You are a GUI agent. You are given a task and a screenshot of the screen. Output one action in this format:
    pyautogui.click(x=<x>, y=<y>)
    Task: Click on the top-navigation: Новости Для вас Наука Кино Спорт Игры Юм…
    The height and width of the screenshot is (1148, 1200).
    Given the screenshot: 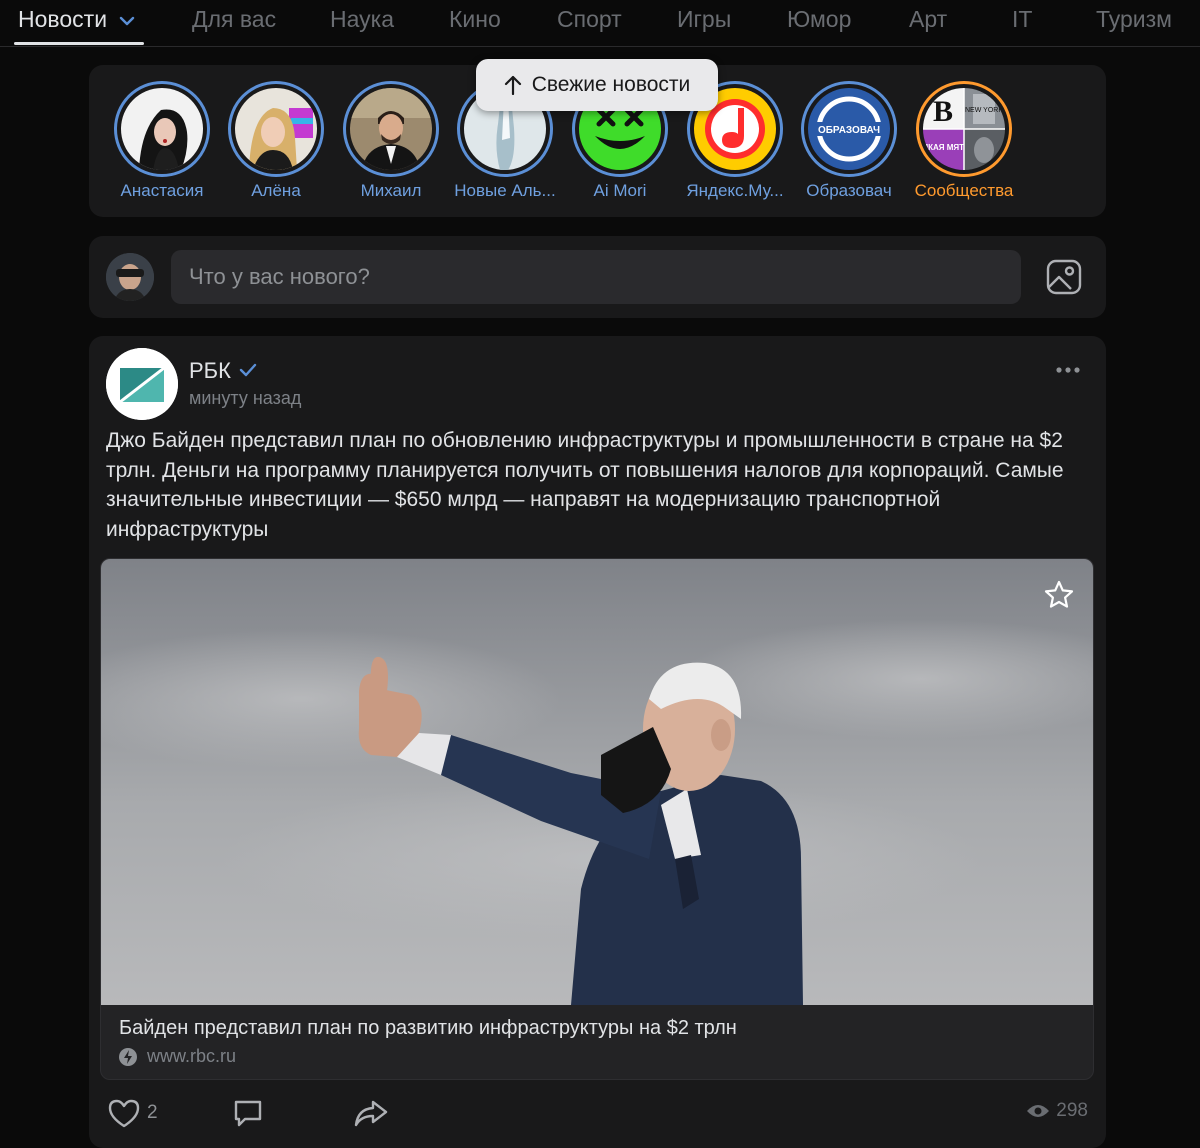 What is the action you would take?
    pyautogui.click(x=600, y=23)
    